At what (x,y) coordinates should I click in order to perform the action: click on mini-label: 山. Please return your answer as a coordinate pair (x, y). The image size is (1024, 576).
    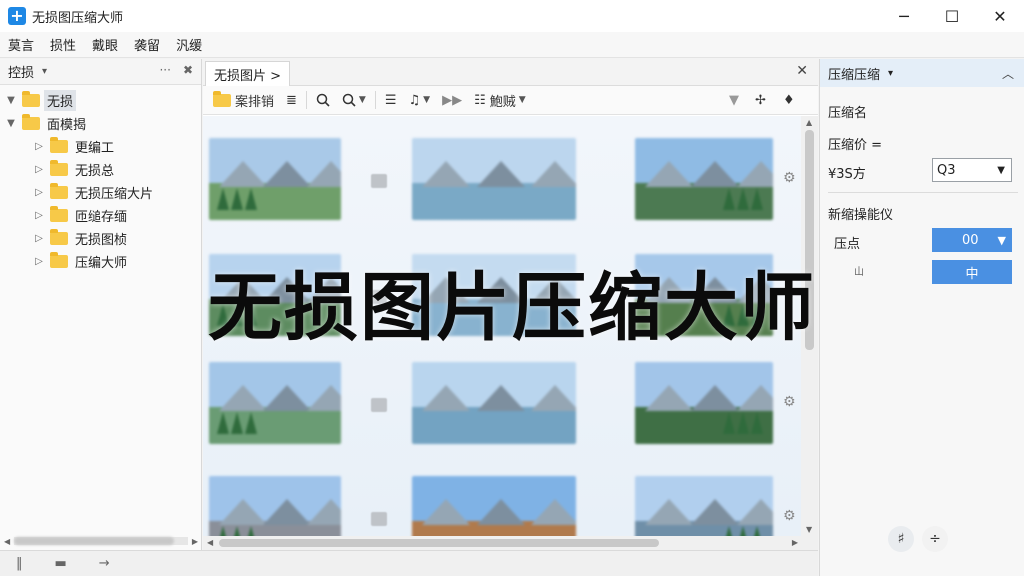
    Looking at the image, I should click on (859, 272).